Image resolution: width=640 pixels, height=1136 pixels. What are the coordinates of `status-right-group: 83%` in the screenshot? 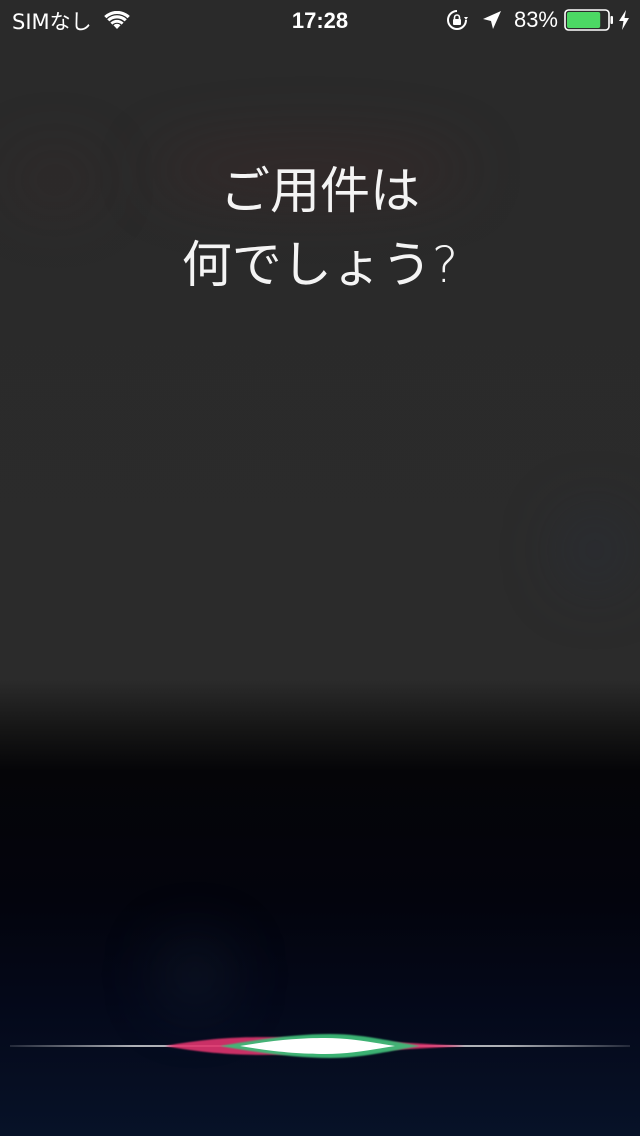 It's located at (538, 20).